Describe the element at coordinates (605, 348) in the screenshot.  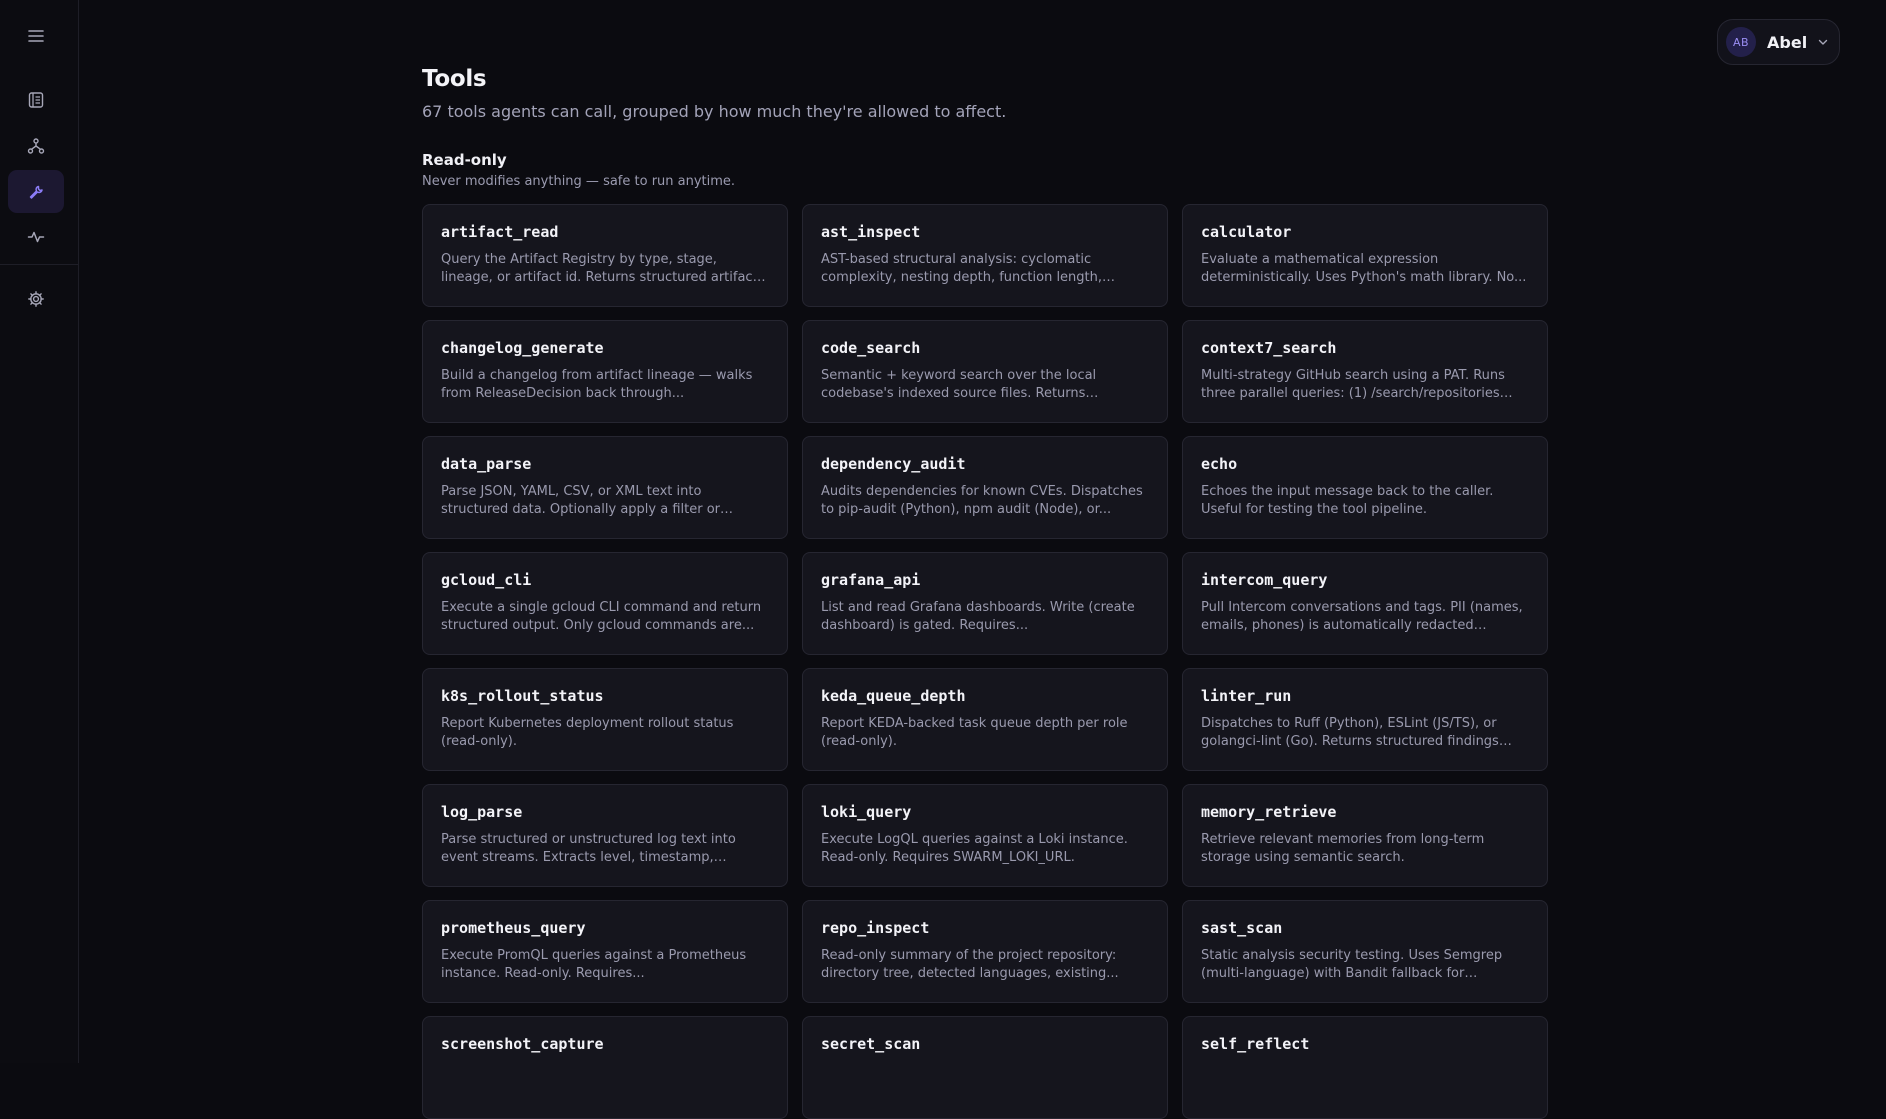
I see `tool-name: changelog_generate` at that location.